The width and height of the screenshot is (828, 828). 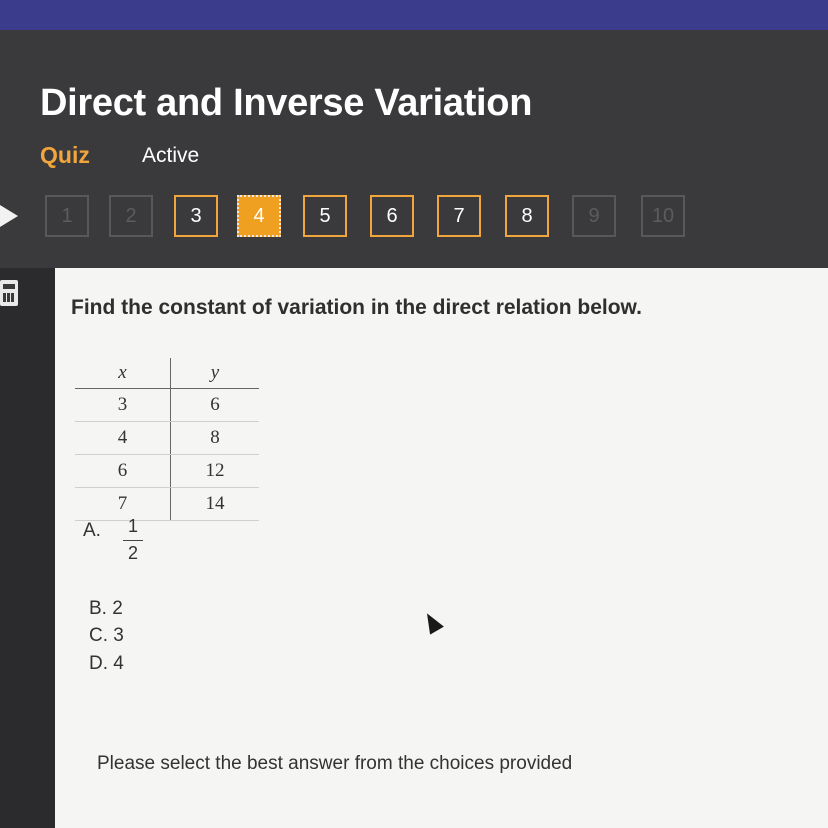 I want to click on xy-table: x y 3 6 4 8 6 12 7 14, so click(x=167, y=439).